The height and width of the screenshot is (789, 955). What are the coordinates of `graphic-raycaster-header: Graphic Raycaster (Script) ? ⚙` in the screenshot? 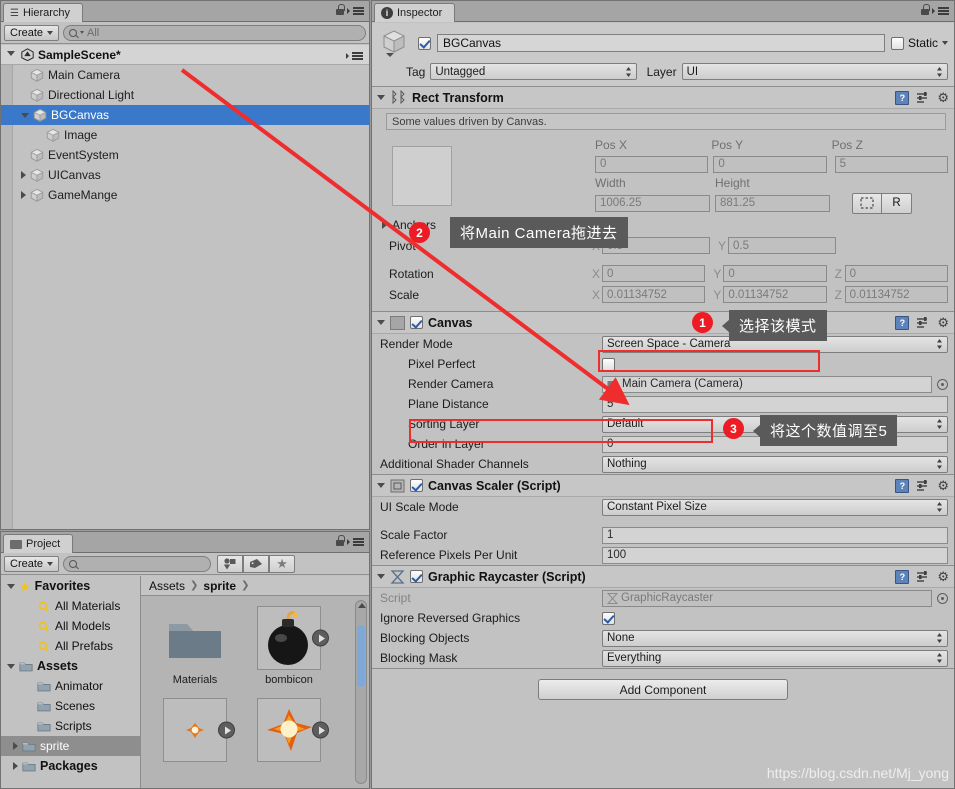 It's located at (663, 577).